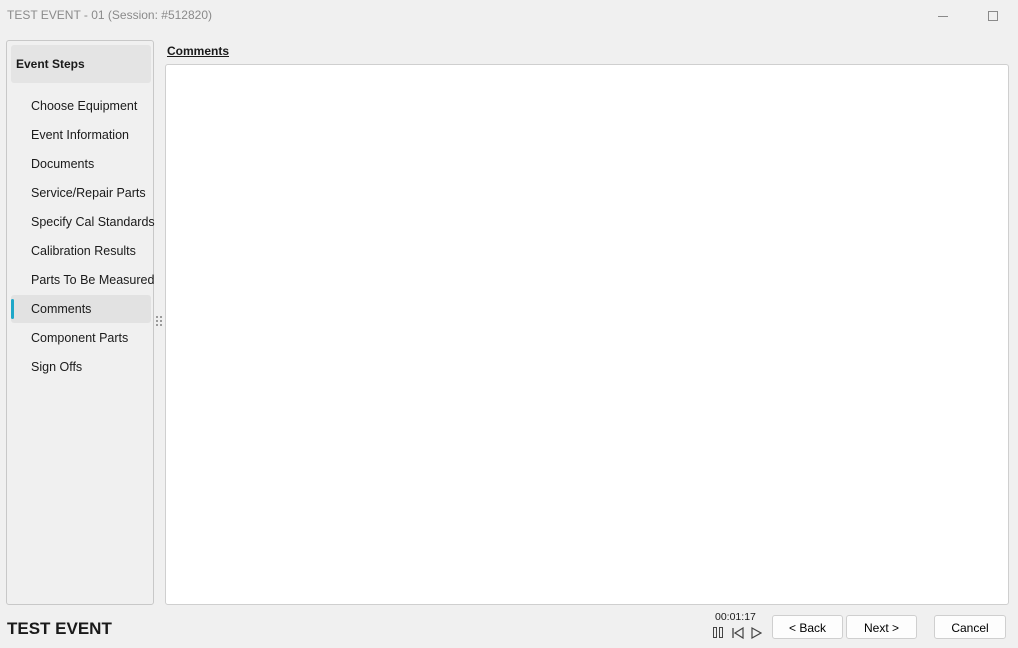  I want to click on step-documents: Documents, so click(81, 164).